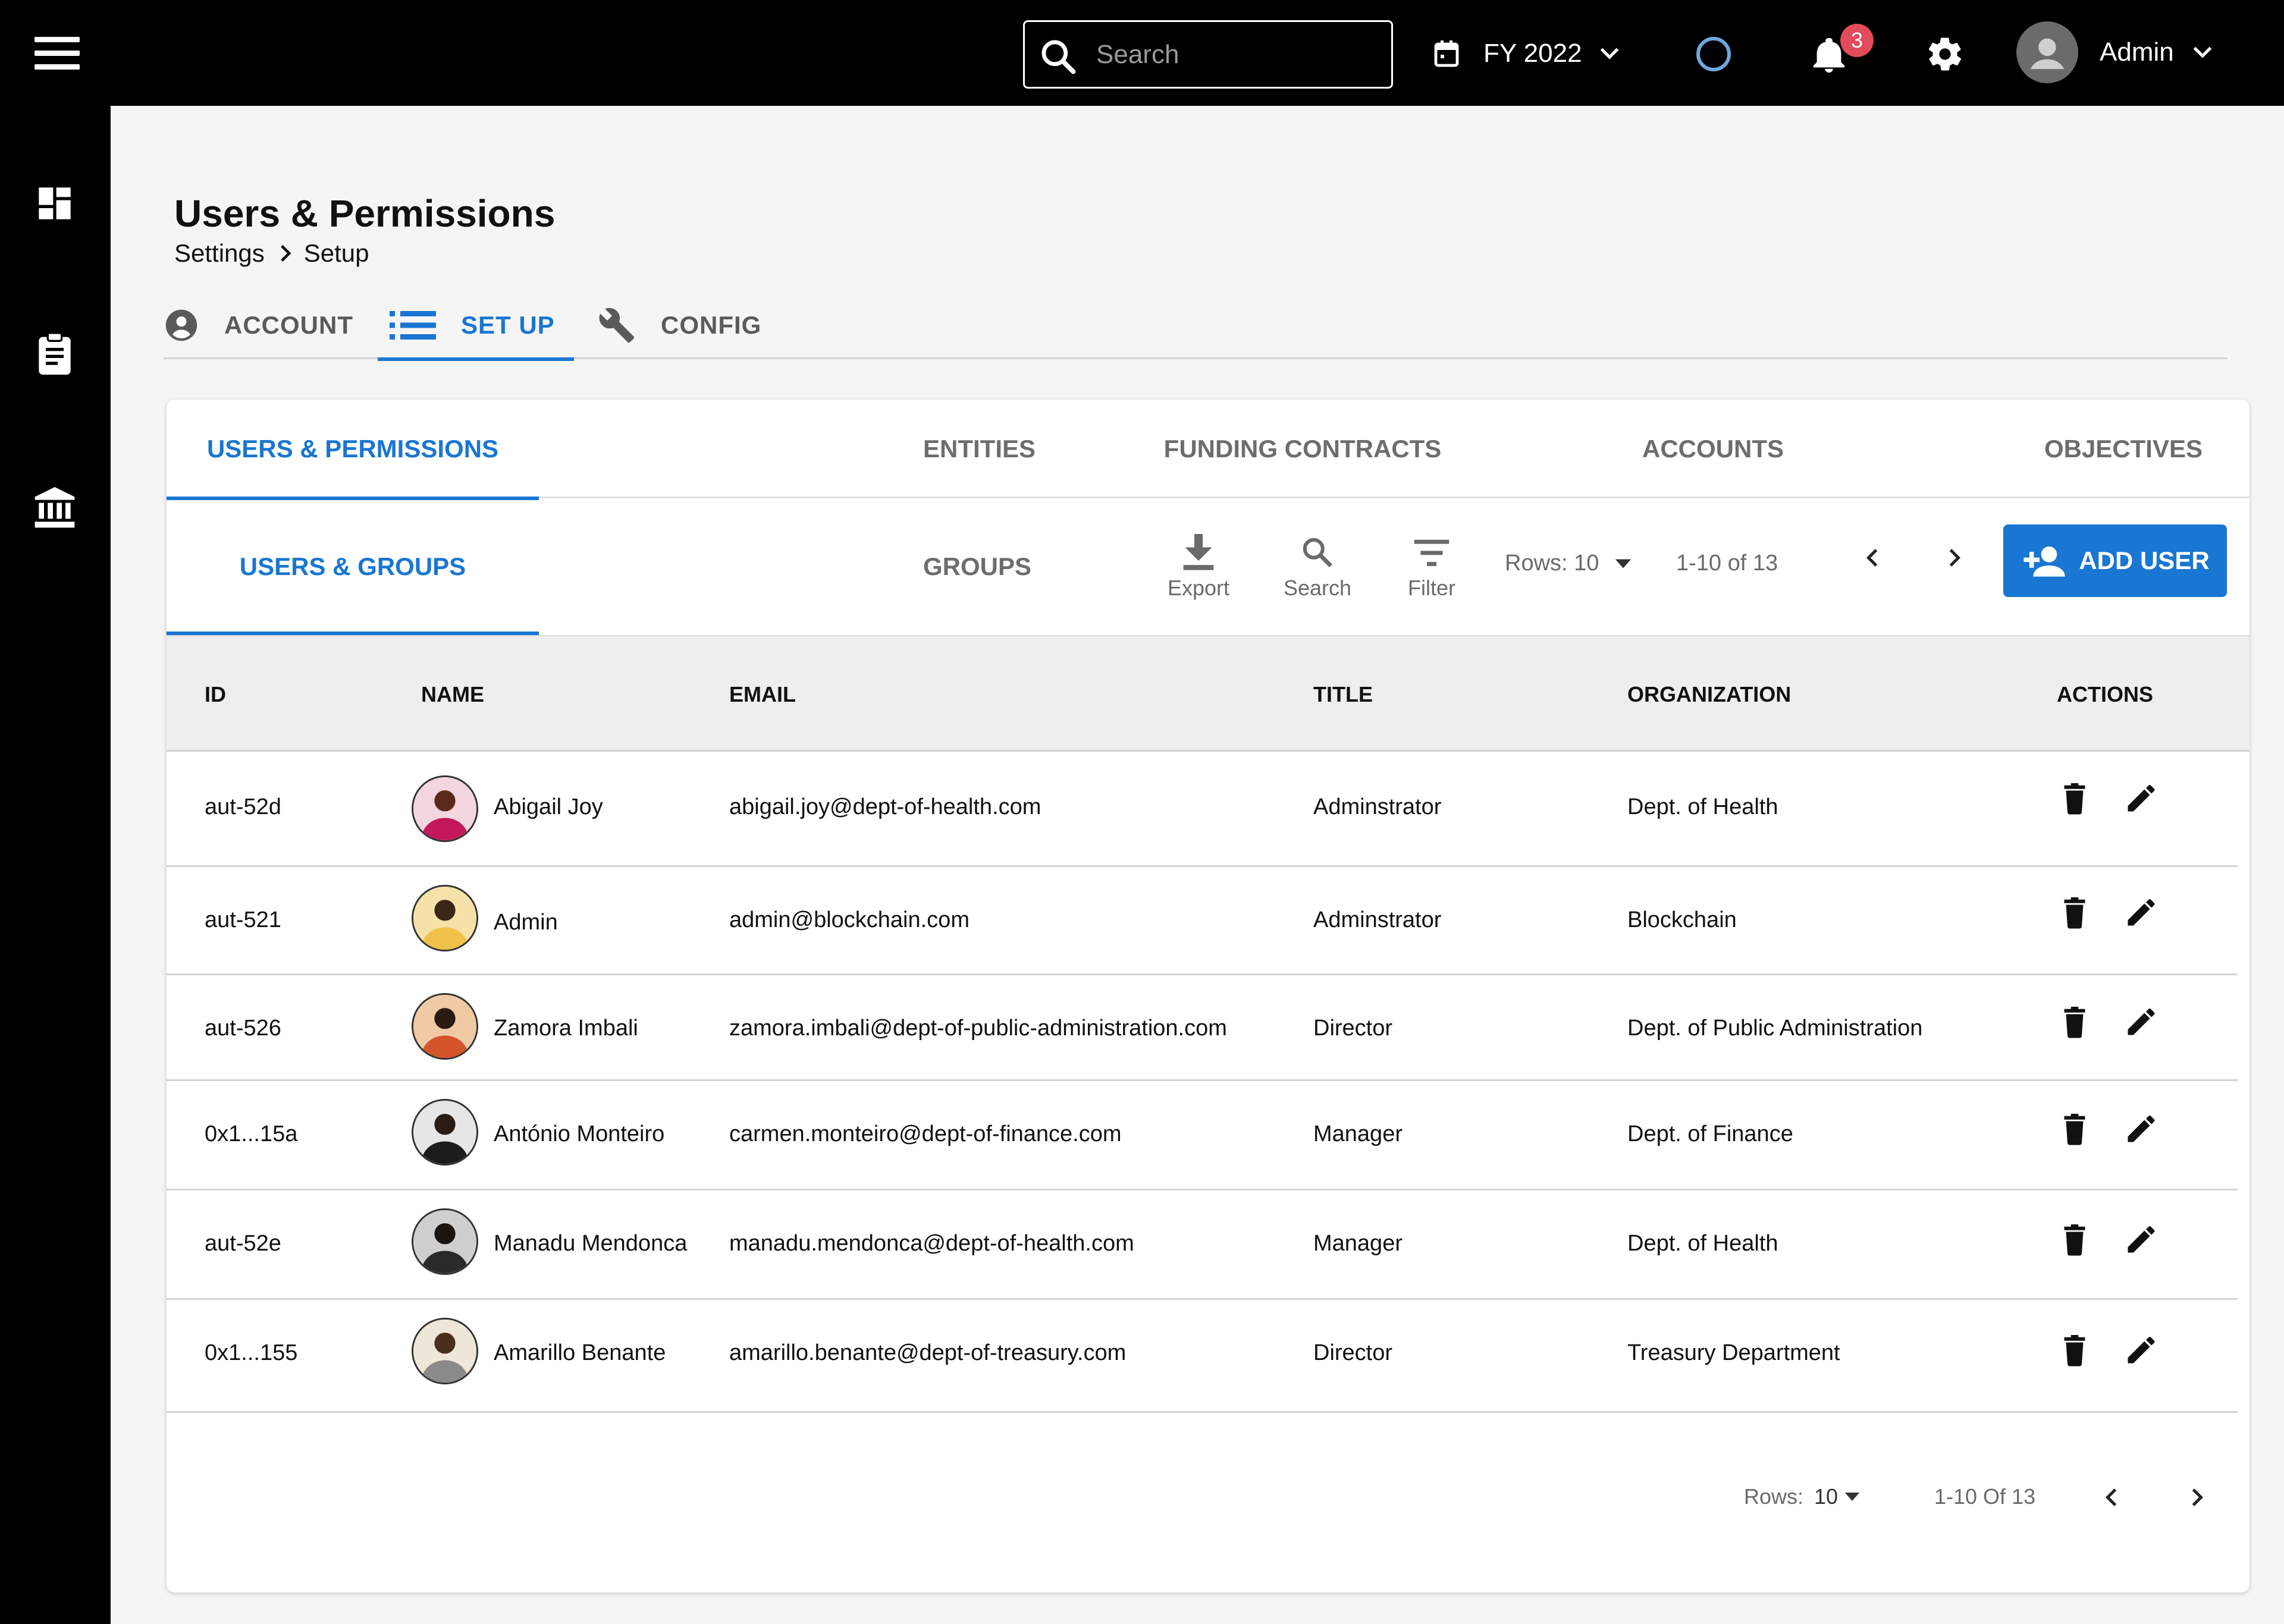 The height and width of the screenshot is (1624, 2284). What do you see at coordinates (220, 254) in the screenshot?
I see `breadcrumb-settings: Settings` at bounding box center [220, 254].